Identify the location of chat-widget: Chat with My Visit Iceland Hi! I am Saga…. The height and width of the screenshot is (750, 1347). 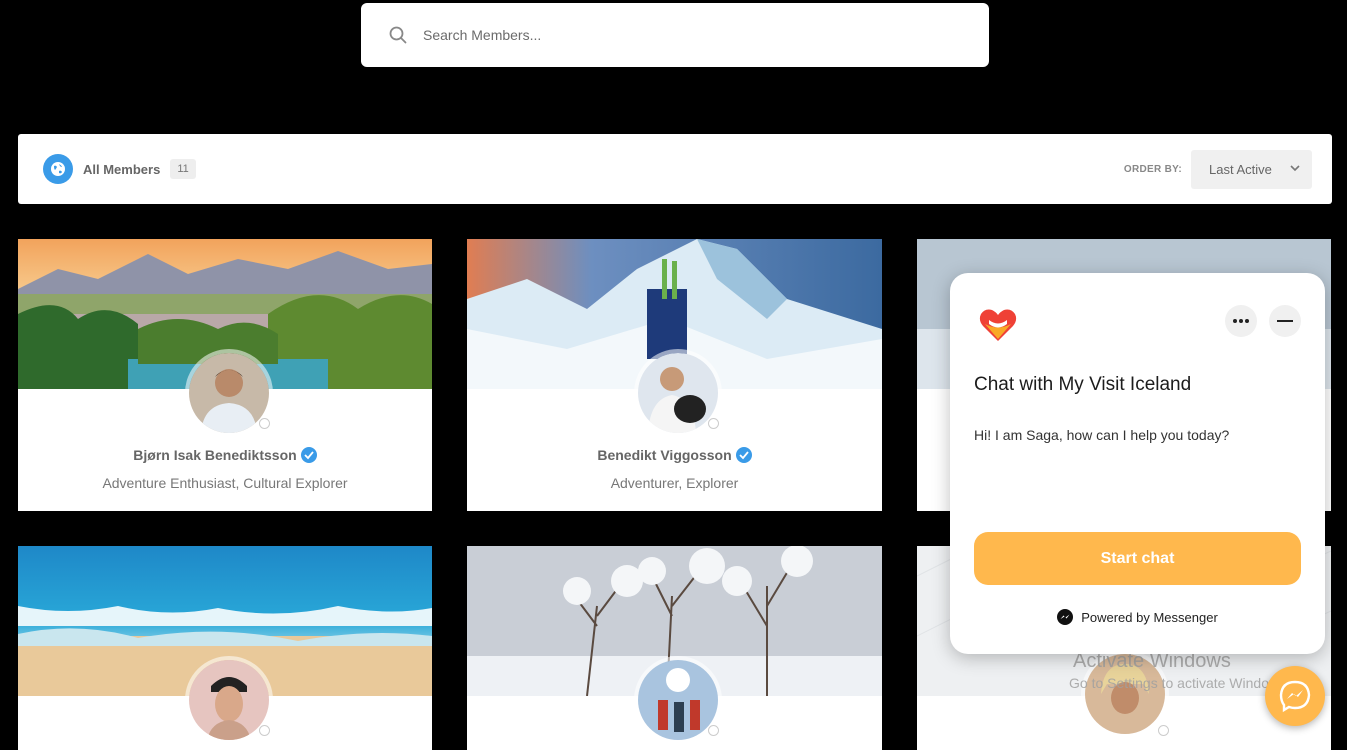
(1137, 463).